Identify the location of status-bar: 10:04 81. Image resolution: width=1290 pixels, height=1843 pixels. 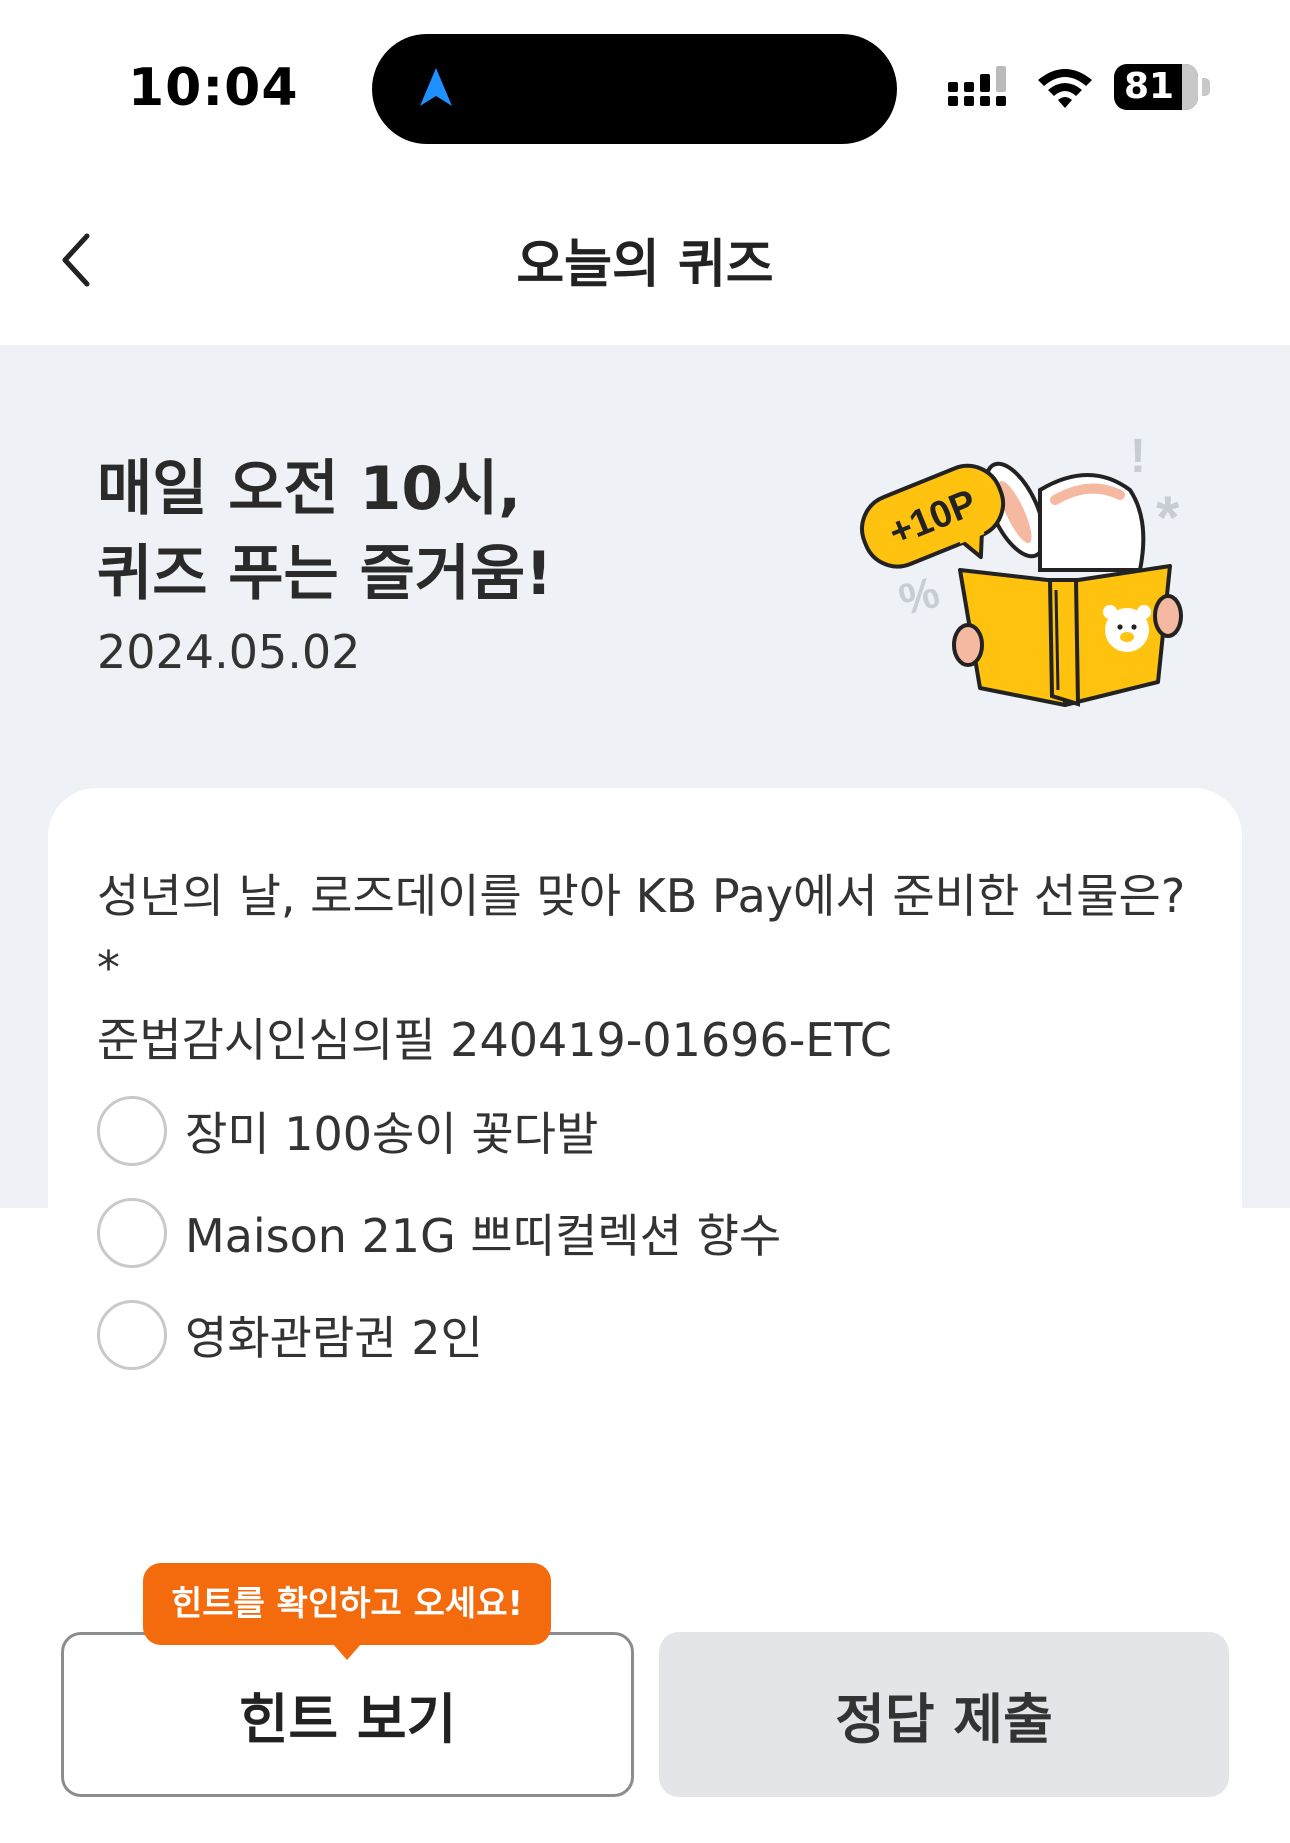
(645, 85).